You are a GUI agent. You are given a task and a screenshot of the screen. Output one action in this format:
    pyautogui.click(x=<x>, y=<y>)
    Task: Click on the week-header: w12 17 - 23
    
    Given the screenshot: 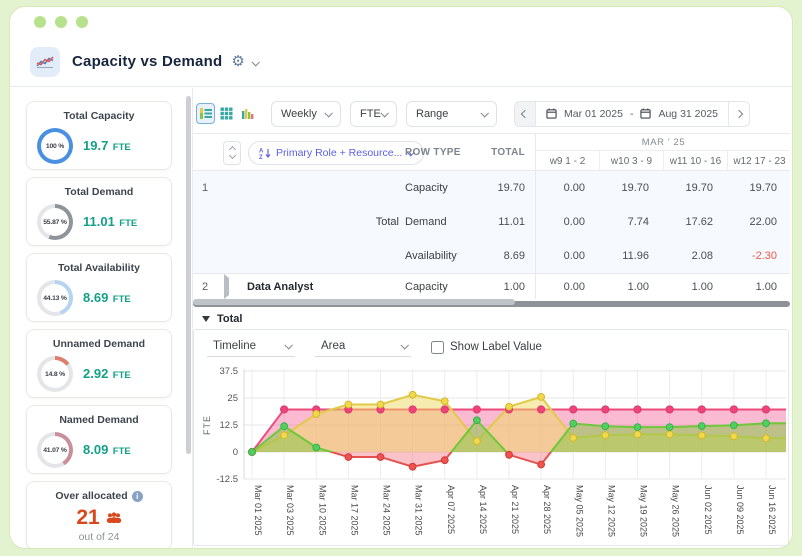 What is the action you would take?
    pyautogui.click(x=758, y=161)
    